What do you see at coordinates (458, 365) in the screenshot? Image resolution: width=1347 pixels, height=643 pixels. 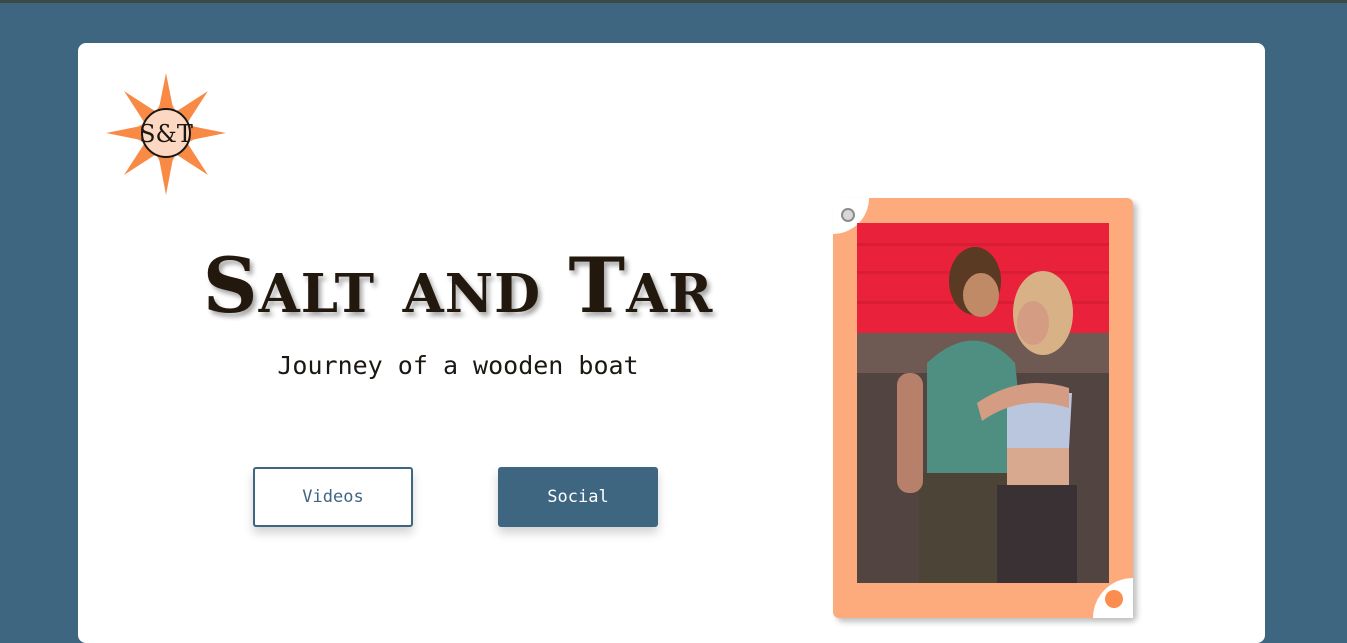 I see `site-subtitle: Journey of a wooden boat` at bounding box center [458, 365].